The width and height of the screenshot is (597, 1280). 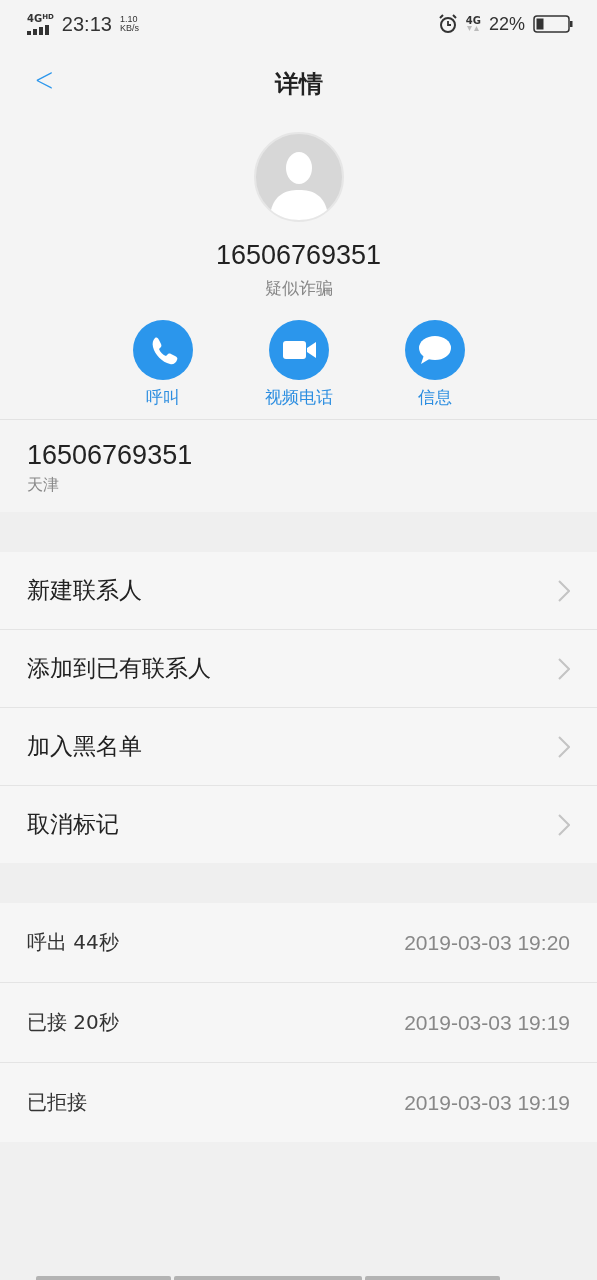 I want to click on page-title: 详情, so click(x=298, y=84).